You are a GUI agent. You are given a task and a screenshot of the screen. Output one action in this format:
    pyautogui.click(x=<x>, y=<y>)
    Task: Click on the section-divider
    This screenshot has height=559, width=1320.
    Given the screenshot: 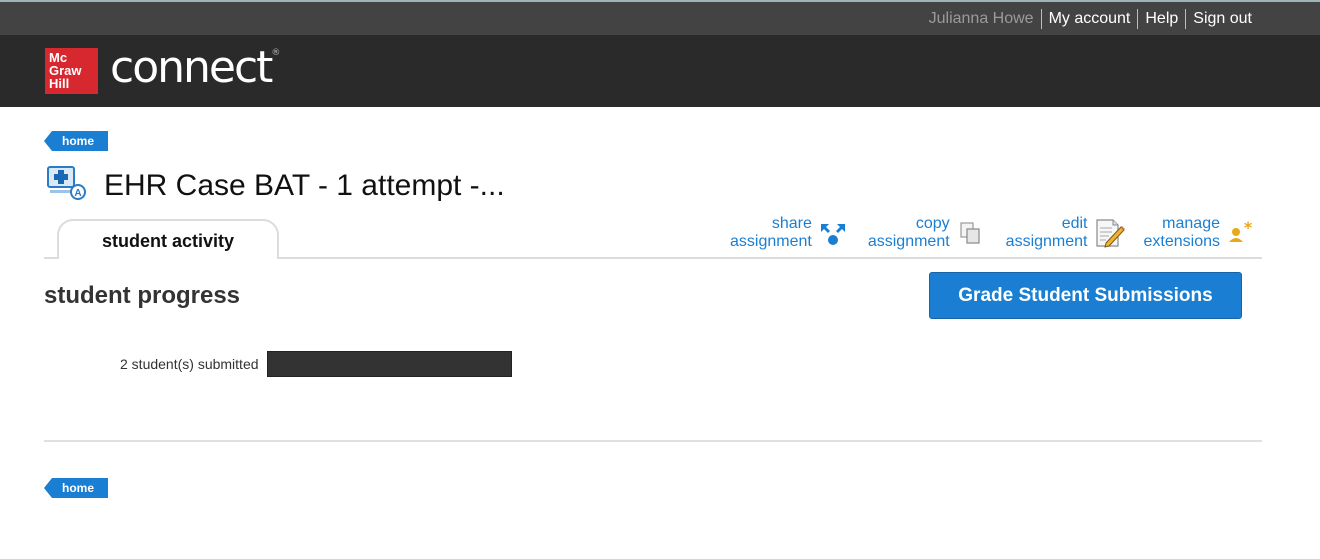 What is the action you would take?
    pyautogui.click(x=653, y=441)
    